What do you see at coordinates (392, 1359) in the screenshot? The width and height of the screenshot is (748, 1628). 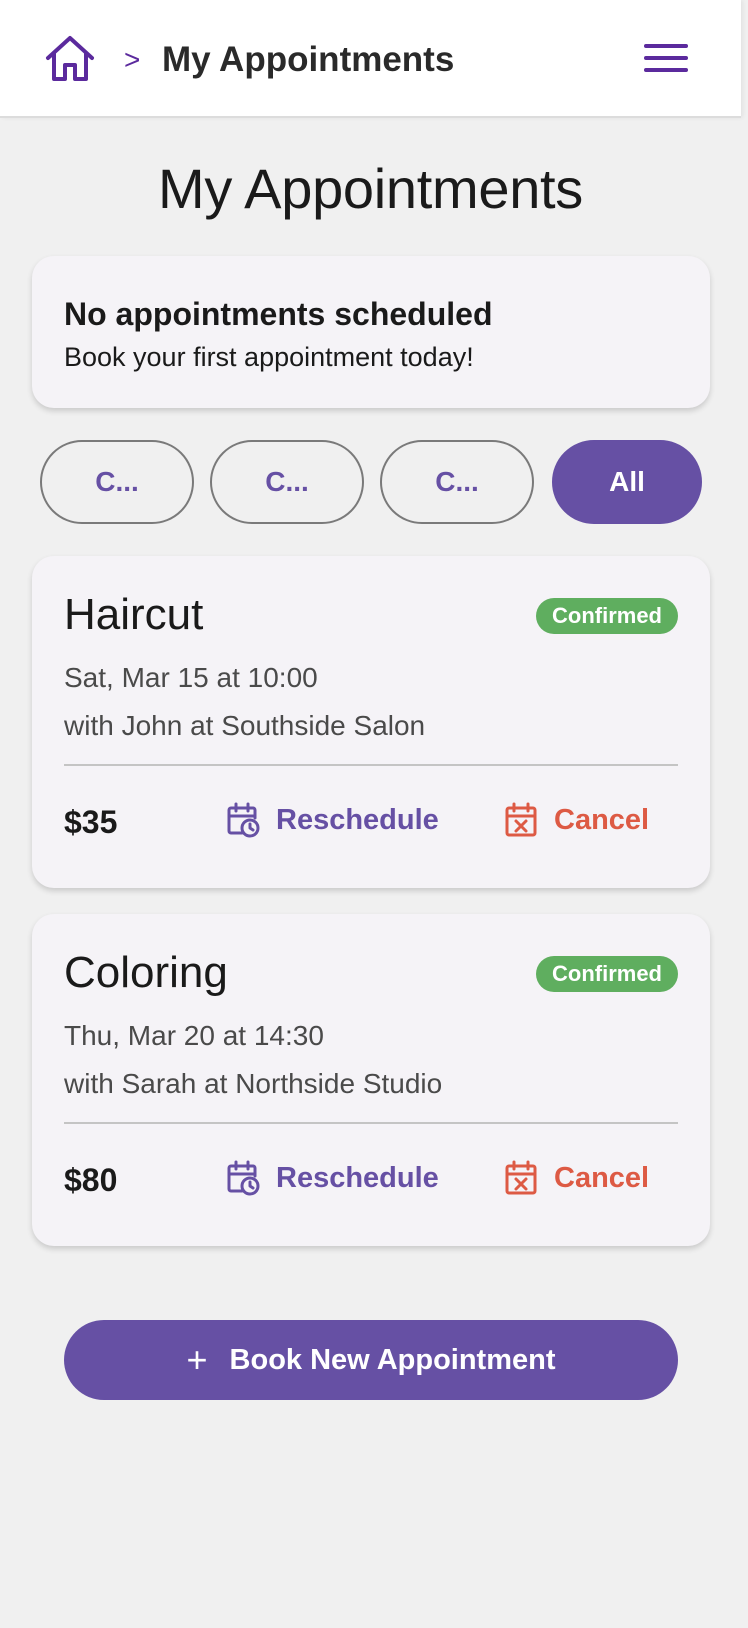 I see `book-button-label: Book New Appointment` at bounding box center [392, 1359].